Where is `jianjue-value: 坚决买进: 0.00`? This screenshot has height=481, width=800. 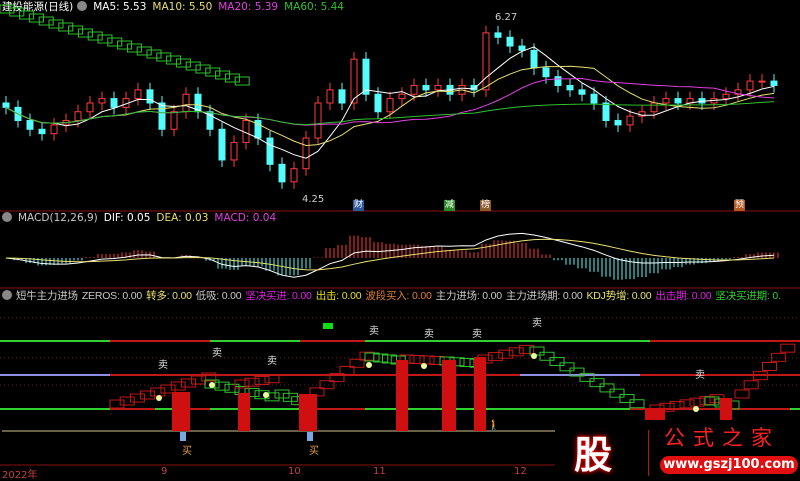
jianjue-value: 坚决买进: 0.00 is located at coordinates (278, 296).